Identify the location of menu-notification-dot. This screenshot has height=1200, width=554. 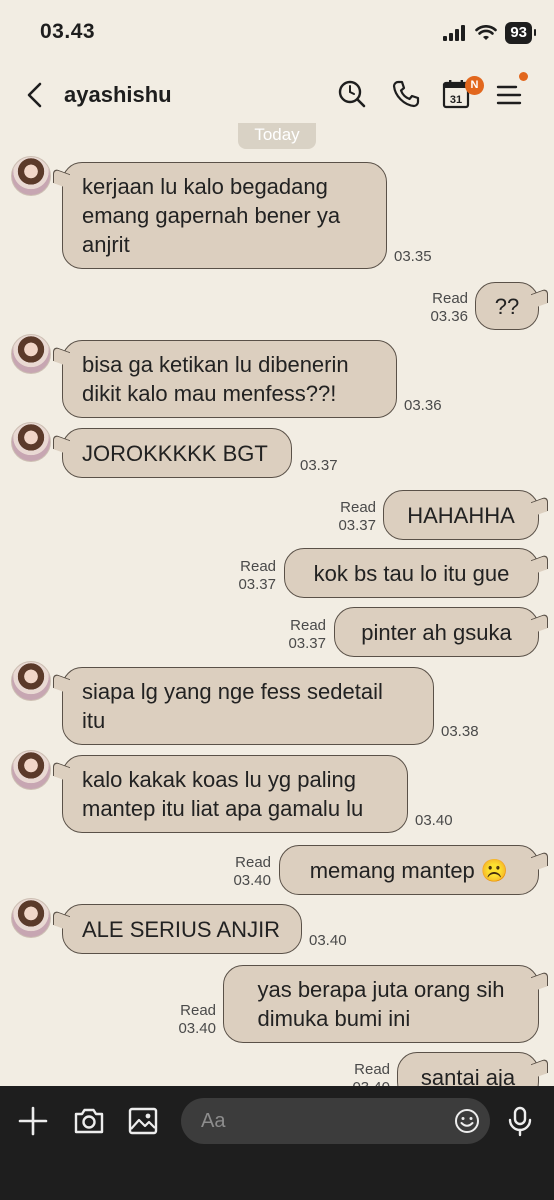
(523, 76).